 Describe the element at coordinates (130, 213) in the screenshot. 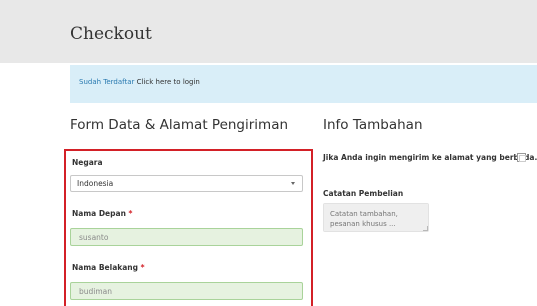

I see `first-name-required-mark: *` at that location.